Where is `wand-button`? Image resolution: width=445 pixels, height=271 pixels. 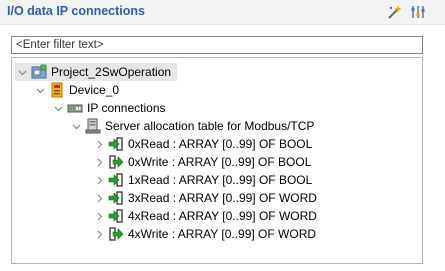
wand-button is located at coordinates (395, 12).